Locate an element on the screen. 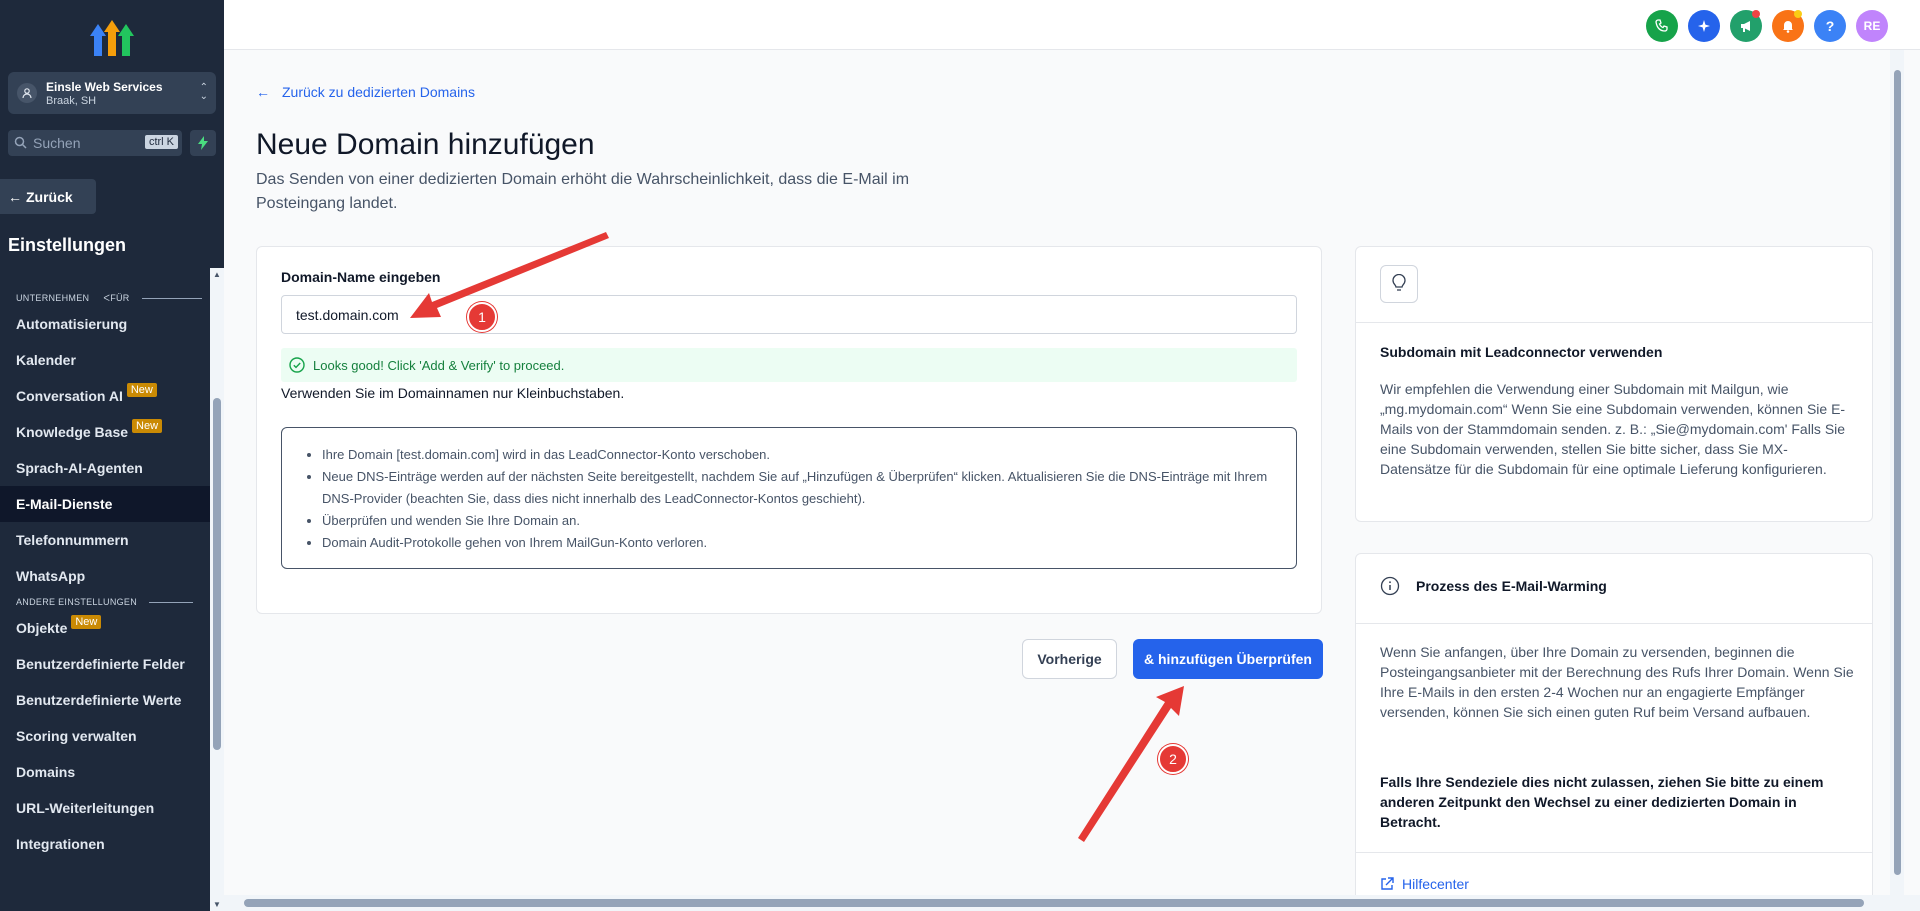 The width and height of the screenshot is (1920, 911). phone-icon is located at coordinates (1661, 25).